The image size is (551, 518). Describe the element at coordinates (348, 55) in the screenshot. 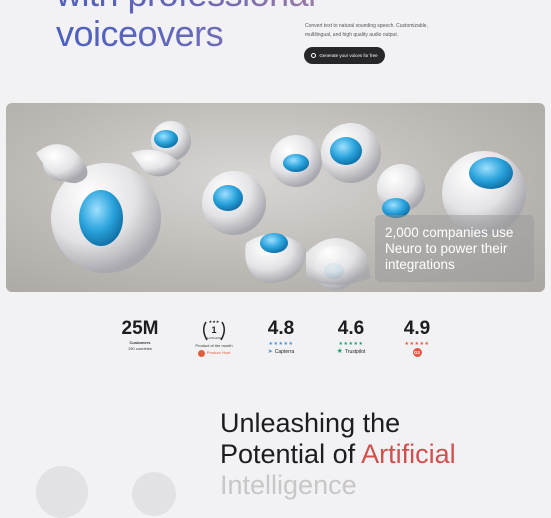

I see `generate-voices-label: Generate your voices for free` at that location.